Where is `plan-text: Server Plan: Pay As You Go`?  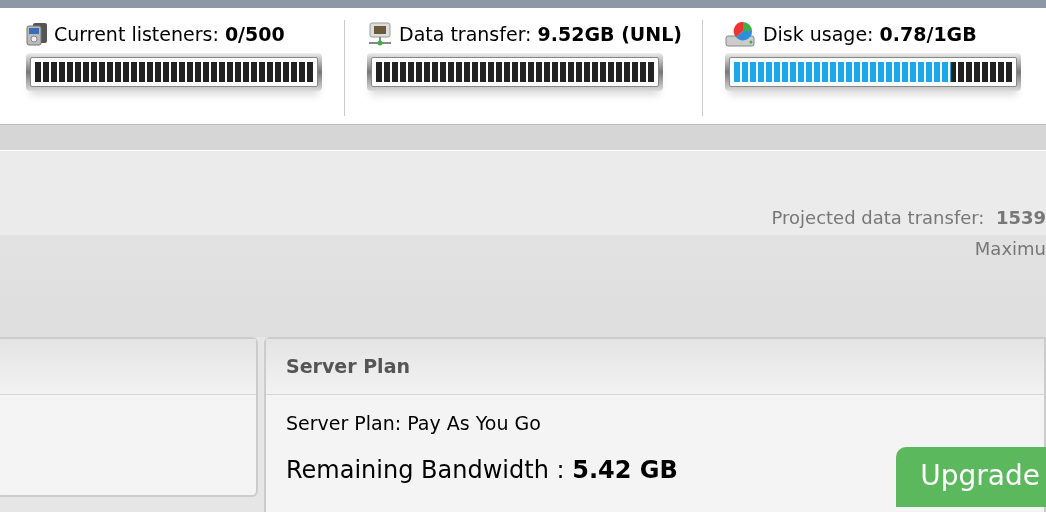
plan-text: Server Plan: Pay As You Go is located at coordinates (414, 423).